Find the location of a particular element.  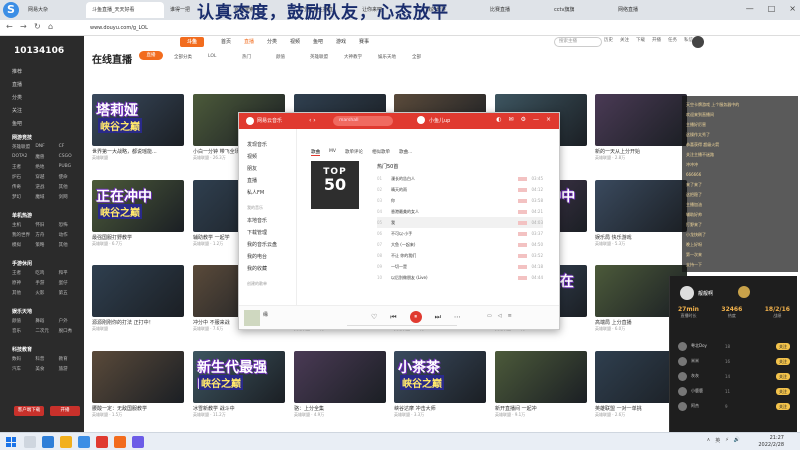

minimize-icon: — is located at coordinates (536, 119).